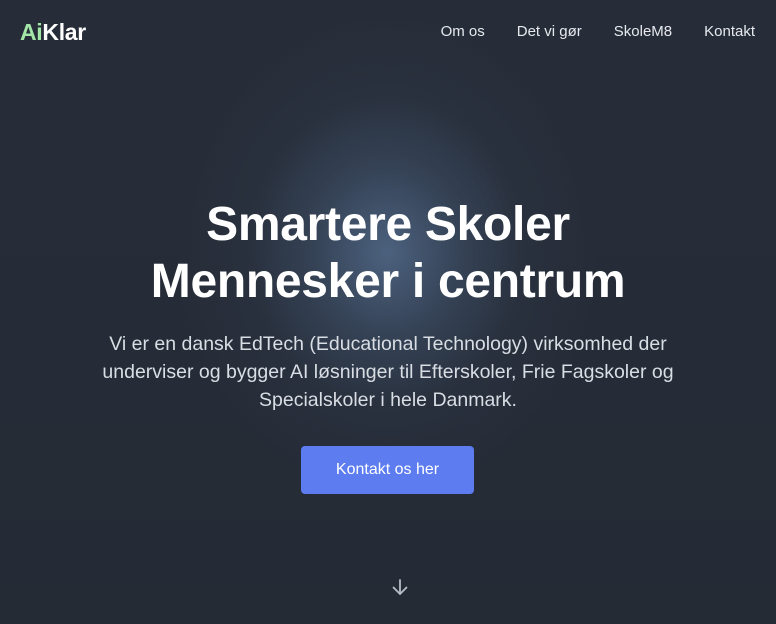  What do you see at coordinates (387, 470) in the screenshot?
I see `contact-cta-button: Kontakt os her` at bounding box center [387, 470].